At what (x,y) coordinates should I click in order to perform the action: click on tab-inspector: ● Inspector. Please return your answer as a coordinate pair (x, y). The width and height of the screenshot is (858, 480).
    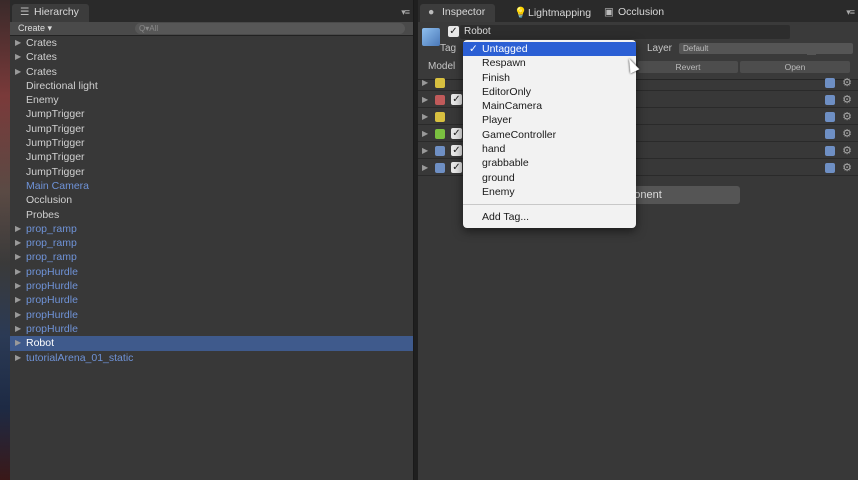
    Looking at the image, I should click on (458, 13).